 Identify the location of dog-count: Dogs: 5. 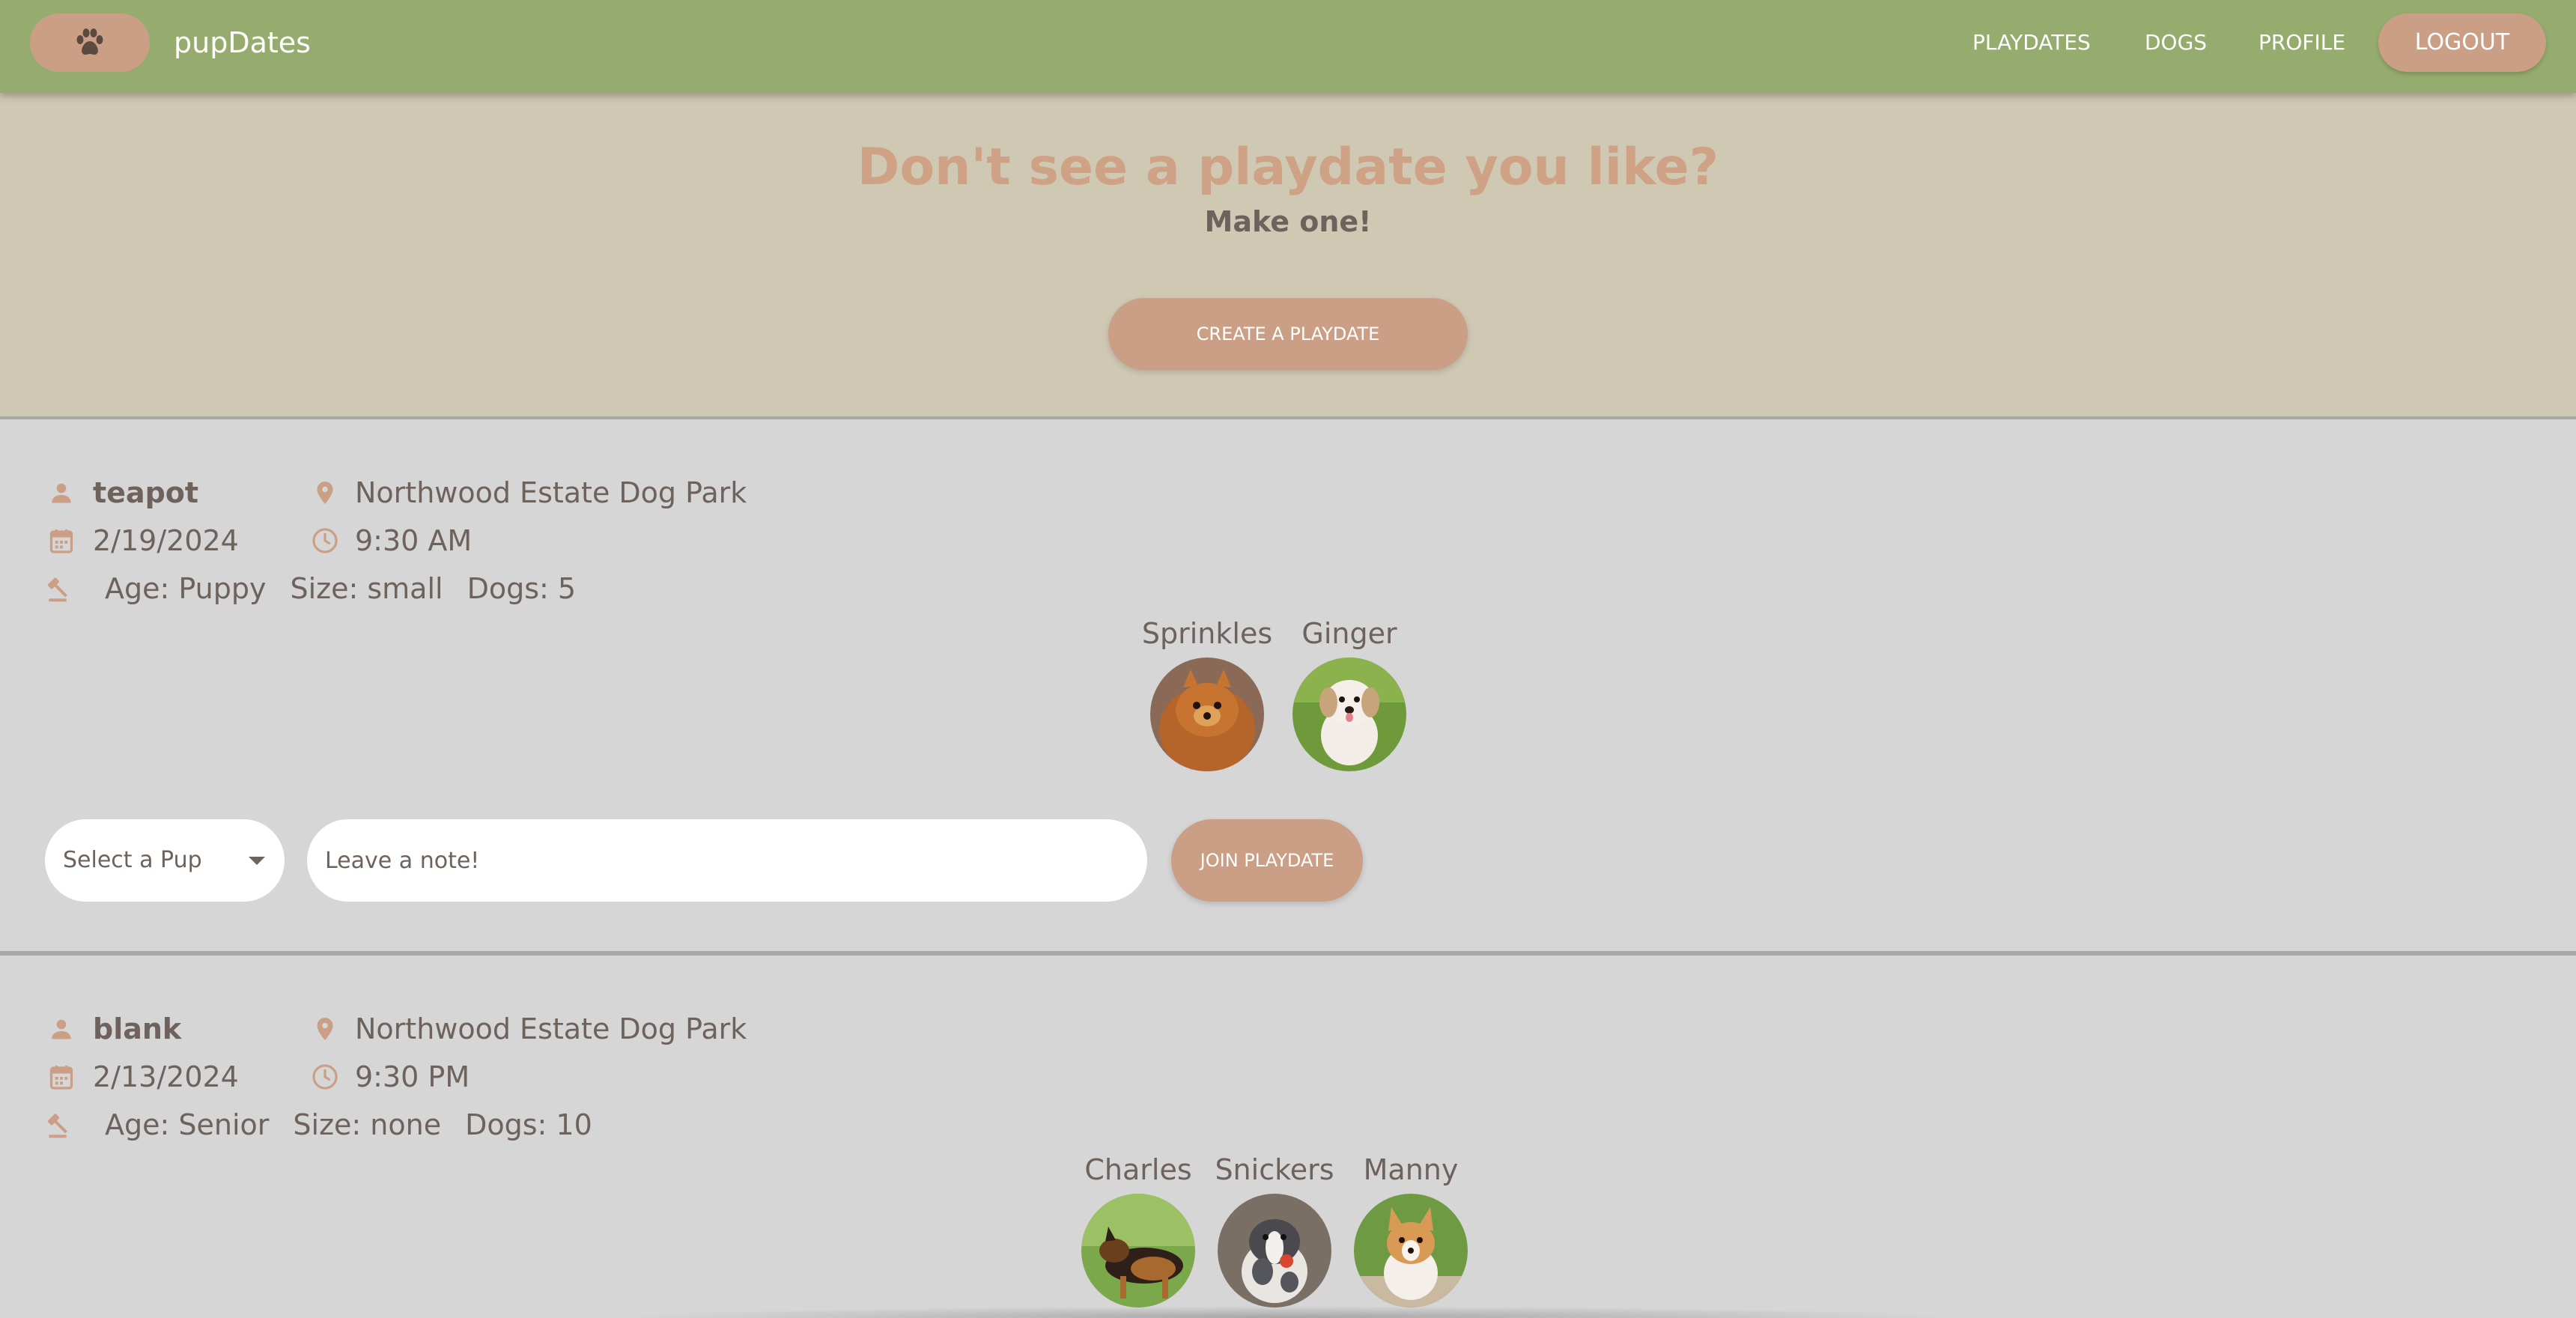
(522, 589).